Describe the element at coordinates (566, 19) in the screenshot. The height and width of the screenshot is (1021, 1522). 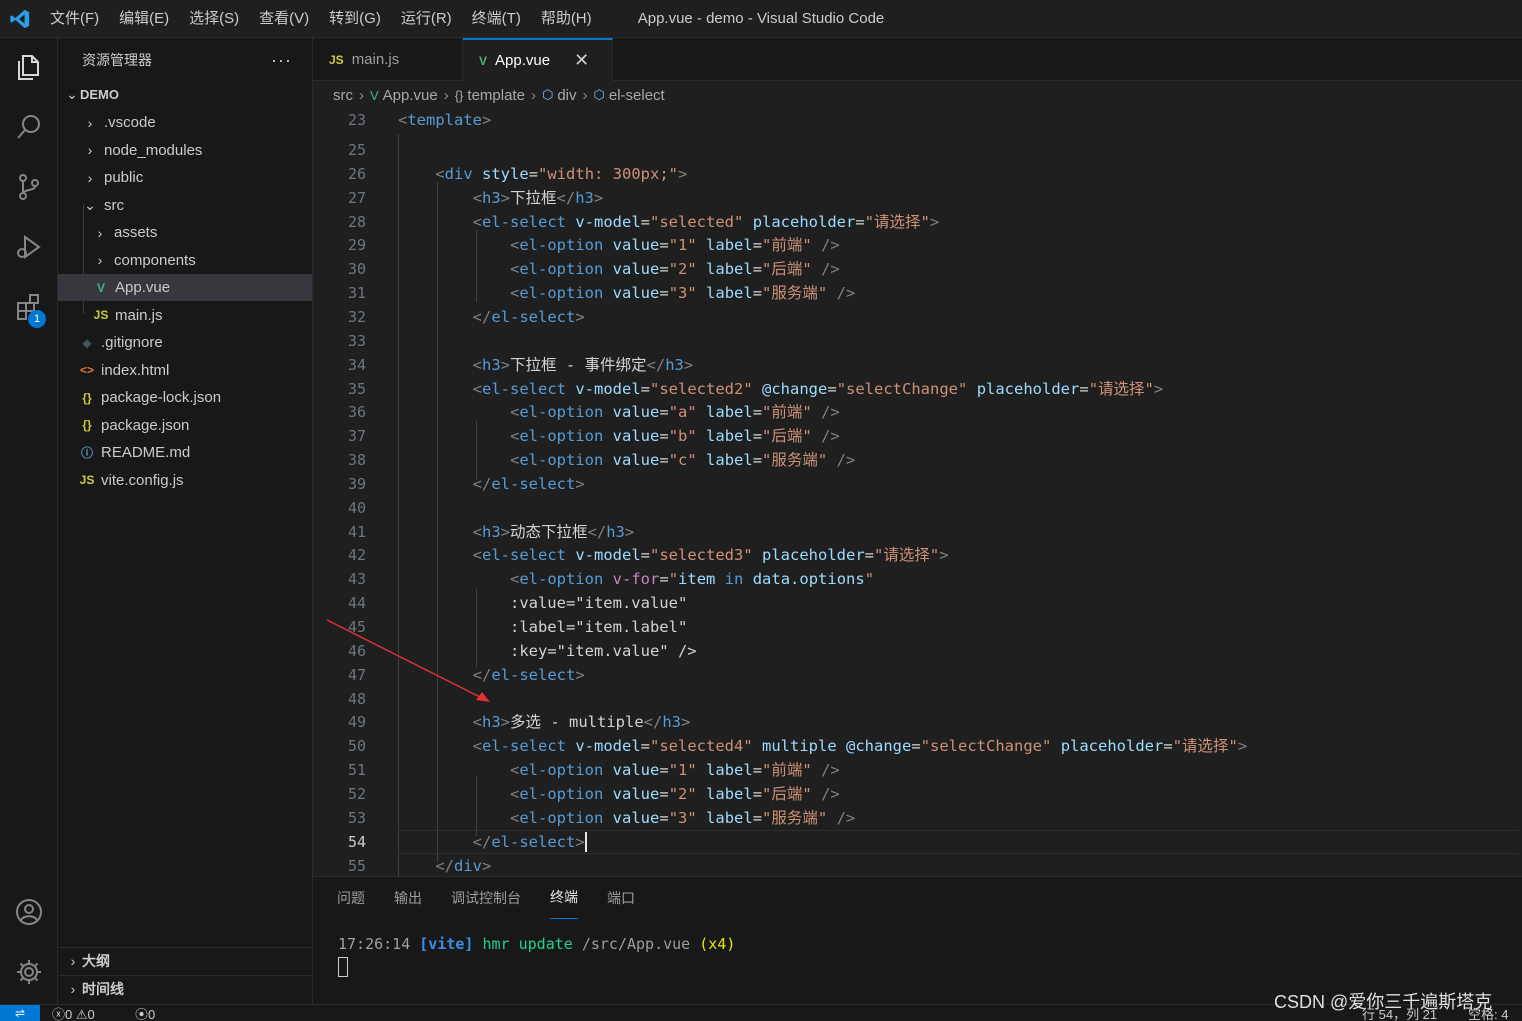
I see `menu-item: 帮助(H)` at that location.